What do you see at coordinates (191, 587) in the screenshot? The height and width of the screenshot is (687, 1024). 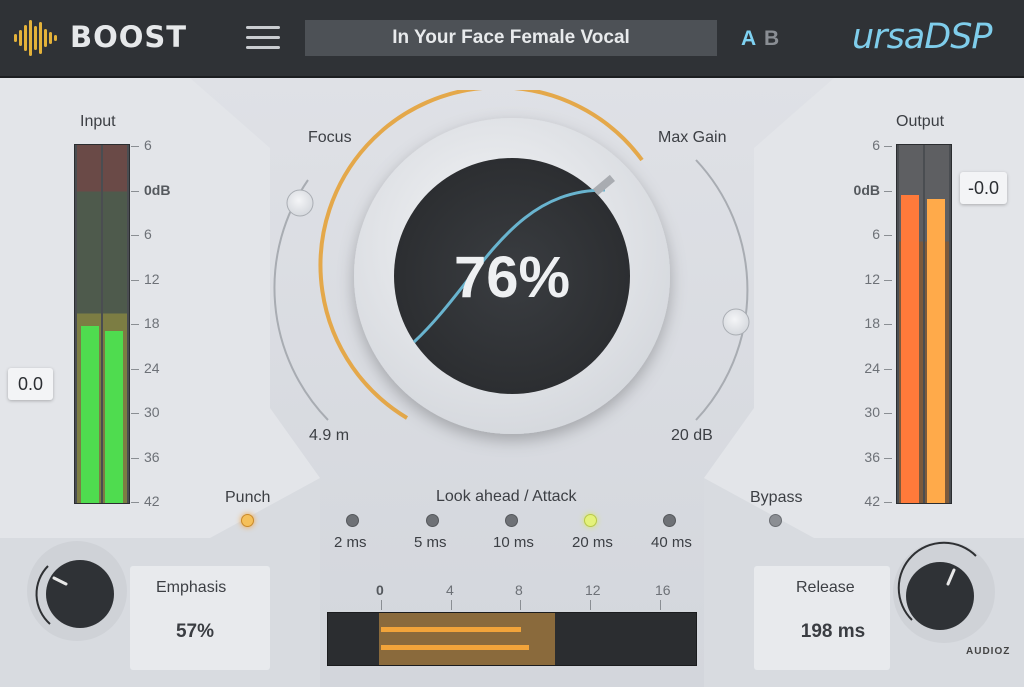 I see `emphasis-label: Emphasis` at bounding box center [191, 587].